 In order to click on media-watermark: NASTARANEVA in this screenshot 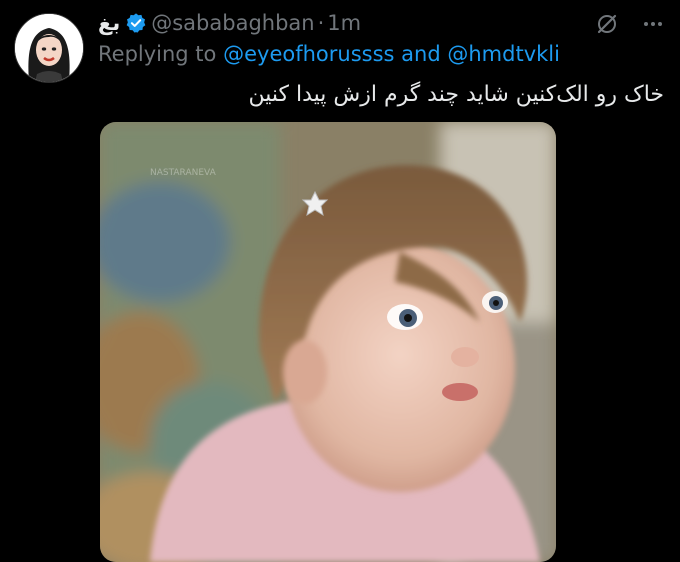, I will do `click(183, 173)`.